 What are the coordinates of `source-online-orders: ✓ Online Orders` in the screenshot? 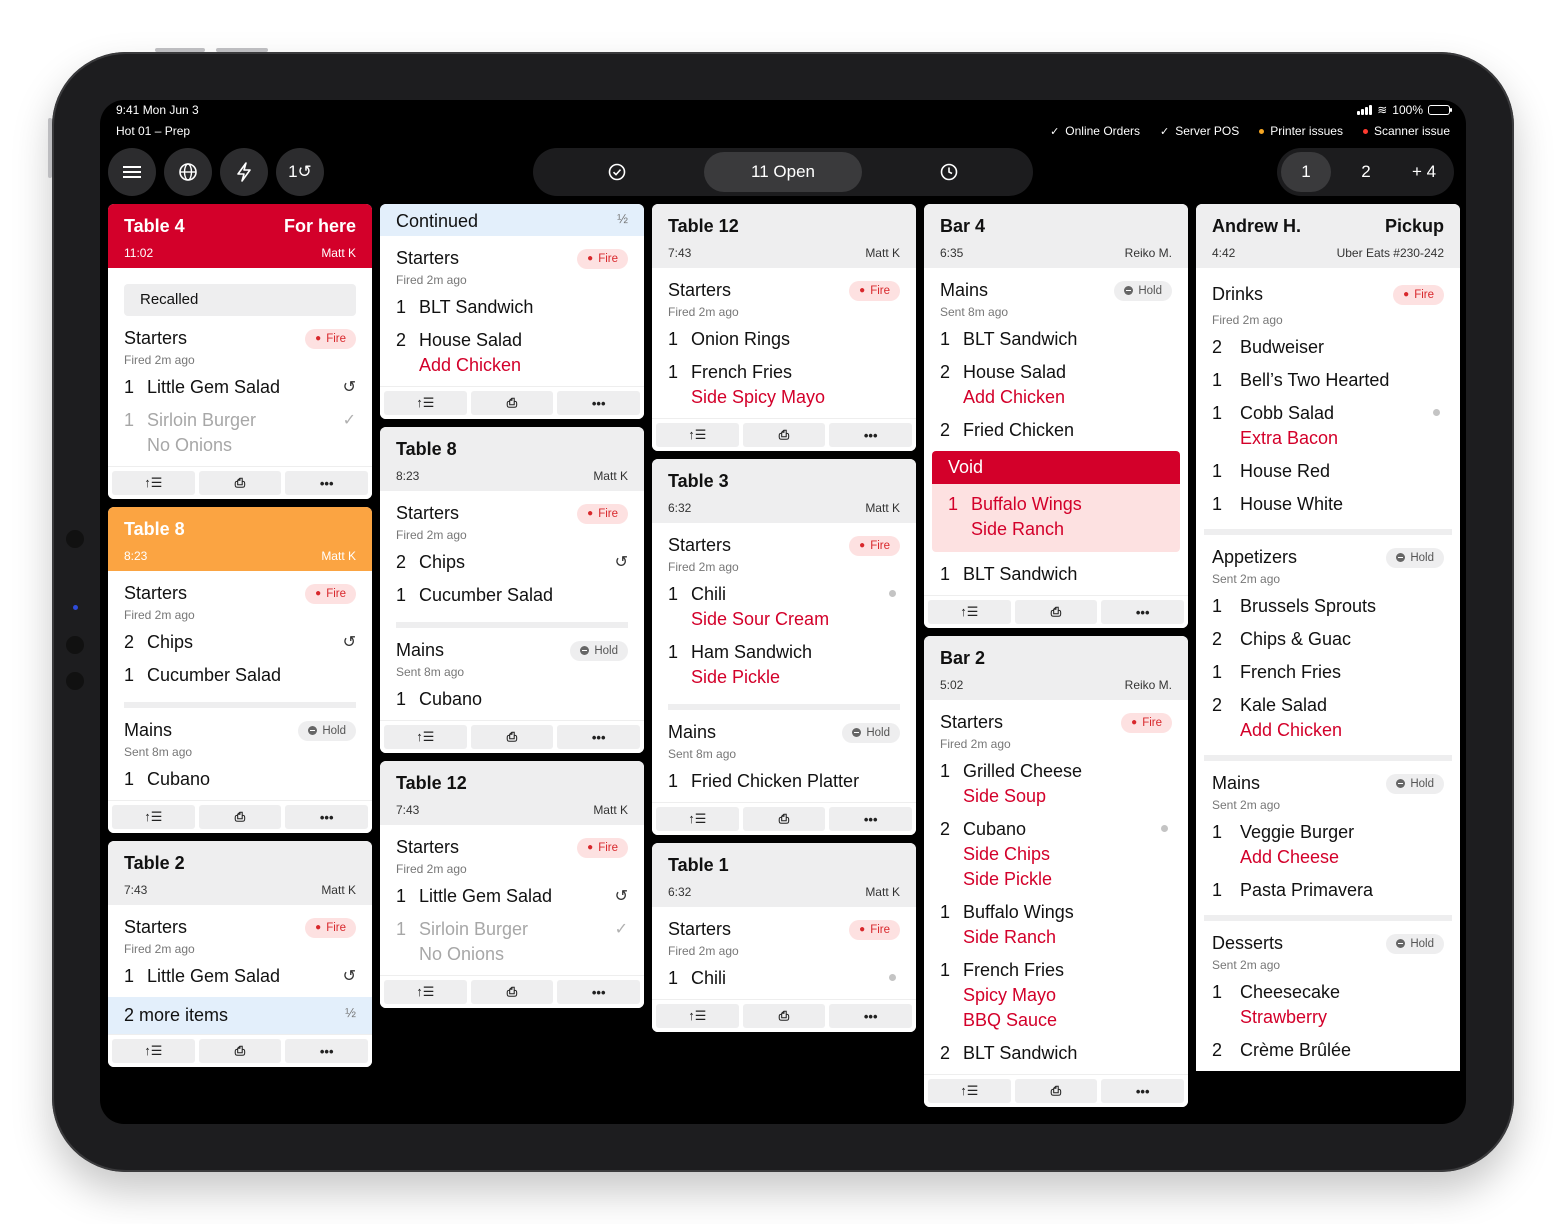 It's located at (1095, 131).